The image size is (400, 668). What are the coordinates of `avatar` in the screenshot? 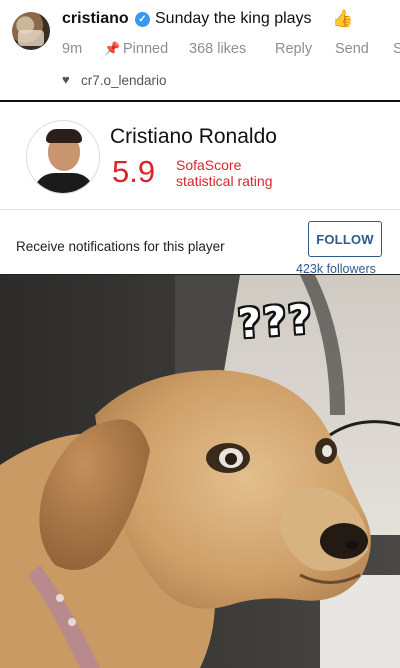 It's located at (31, 31).